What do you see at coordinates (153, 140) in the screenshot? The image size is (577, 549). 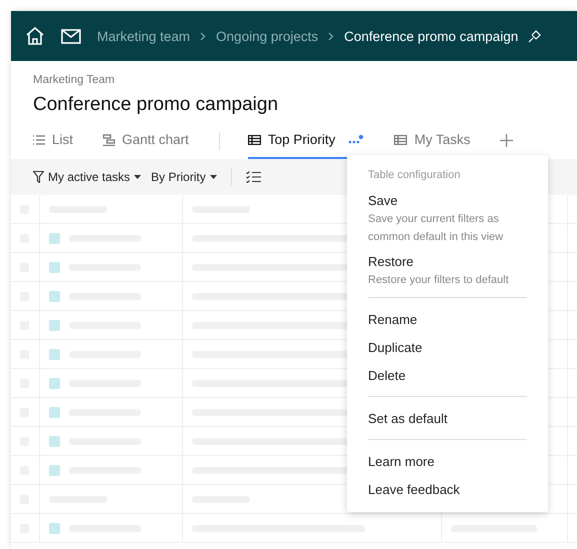 I see `view-tab: Gantt chart` at bounding box center [153, 140].